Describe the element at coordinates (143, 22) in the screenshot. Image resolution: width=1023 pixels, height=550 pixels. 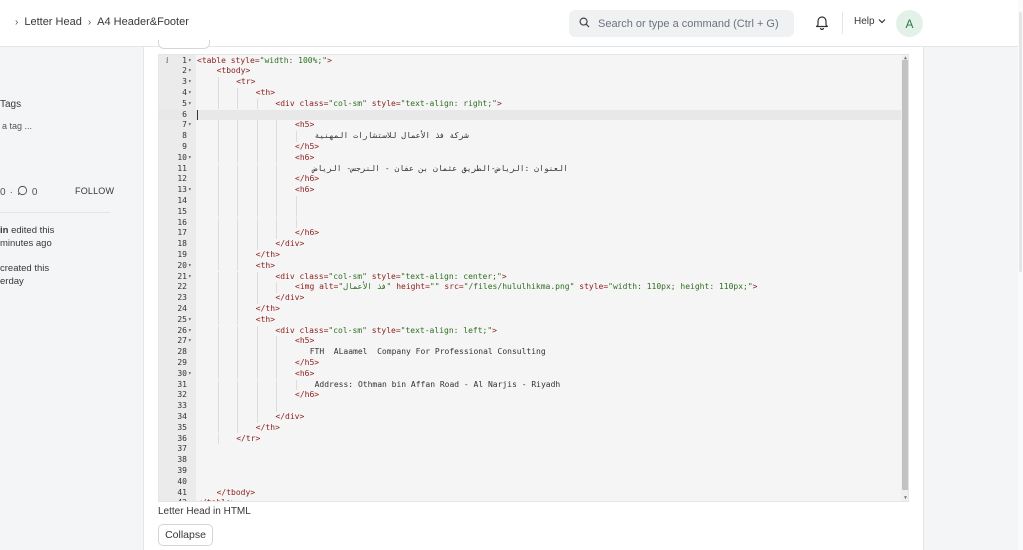
I see `breadcrumb-item-current: A4 Header&Footer` at that location.